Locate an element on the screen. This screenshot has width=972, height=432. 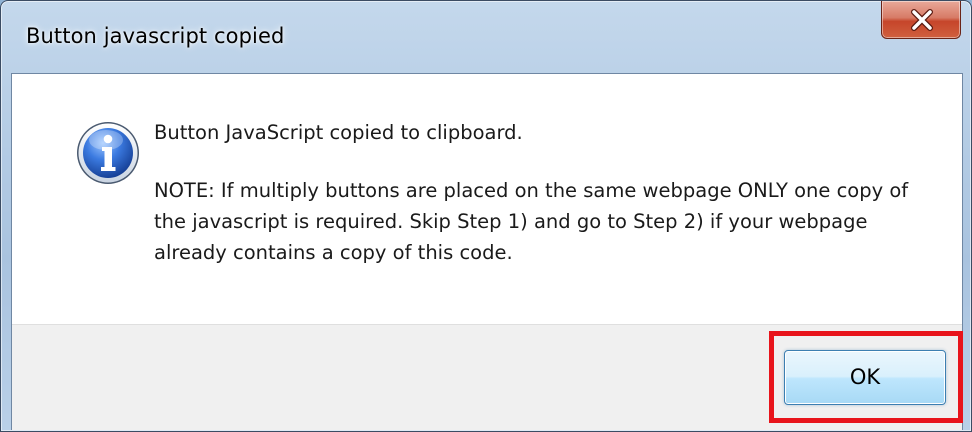
window-title: Button javascript copied is located at coordinates (155, 36).